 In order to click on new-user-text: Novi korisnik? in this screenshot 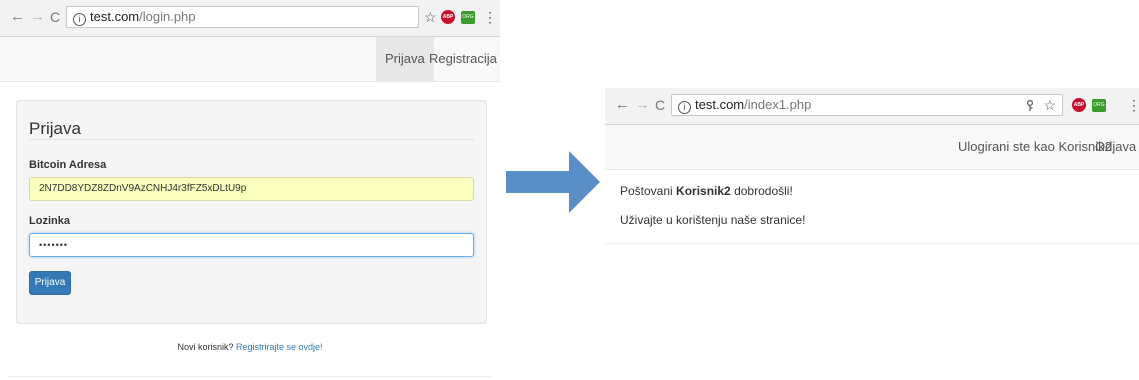, I will do `click(205, 347)`.